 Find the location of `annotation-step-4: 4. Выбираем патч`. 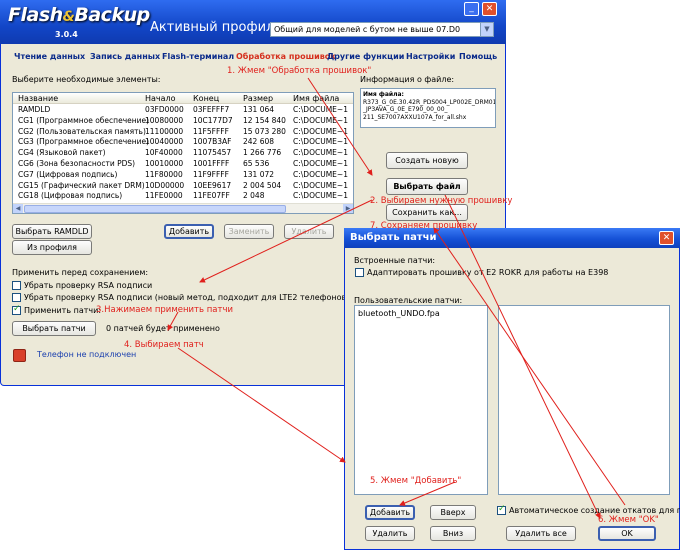

annotation-step-4: 4. Выбираем патч is located at coordinates (164, 345).